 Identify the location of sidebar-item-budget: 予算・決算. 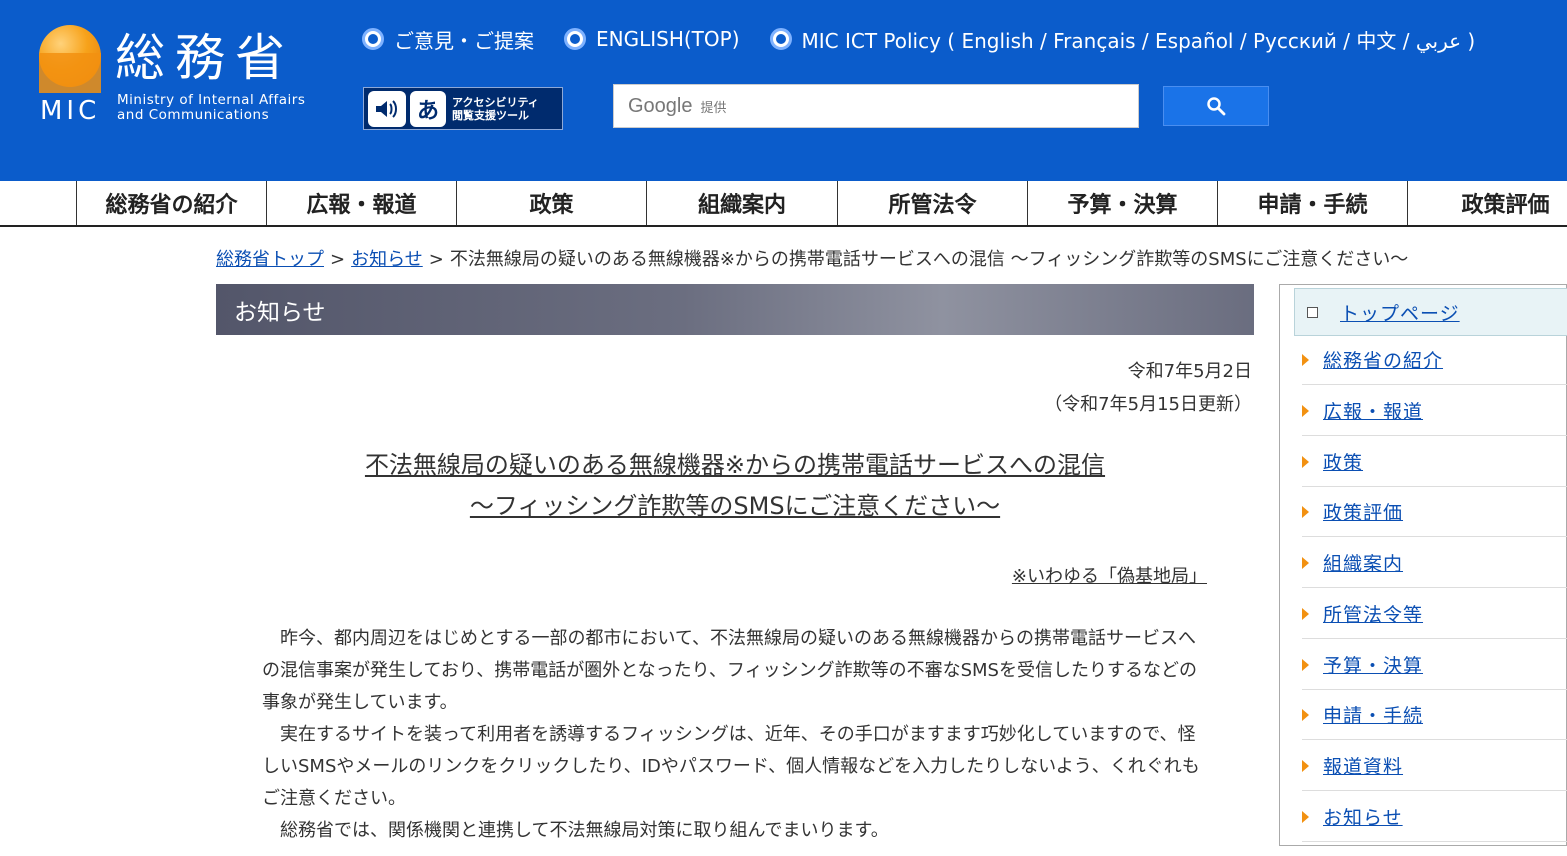
(1434, 665).